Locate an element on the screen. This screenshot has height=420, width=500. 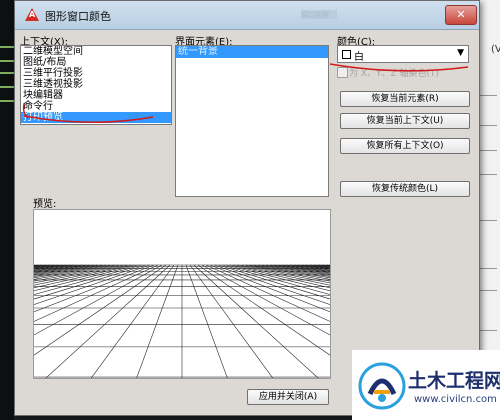
element-item-uniform-background: 统一背景 is located at coordinates (252, 52).